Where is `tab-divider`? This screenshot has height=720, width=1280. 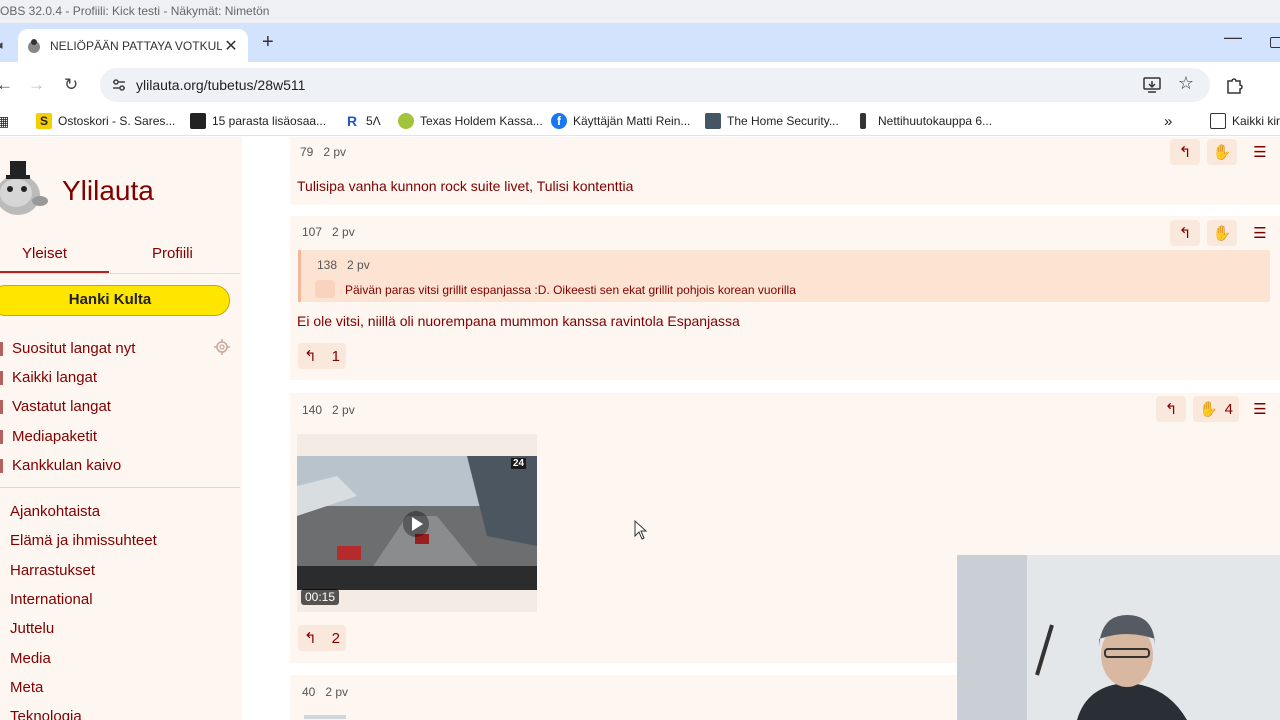 tab-divider is located at coordinates (120, 273).